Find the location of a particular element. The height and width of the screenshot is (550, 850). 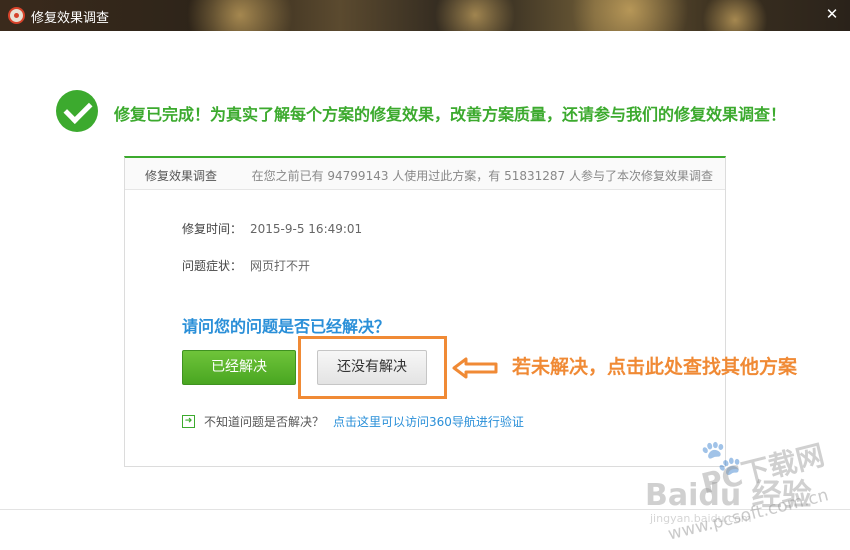

symptom-label: 问题症状： is located at coordinates (212, 266).